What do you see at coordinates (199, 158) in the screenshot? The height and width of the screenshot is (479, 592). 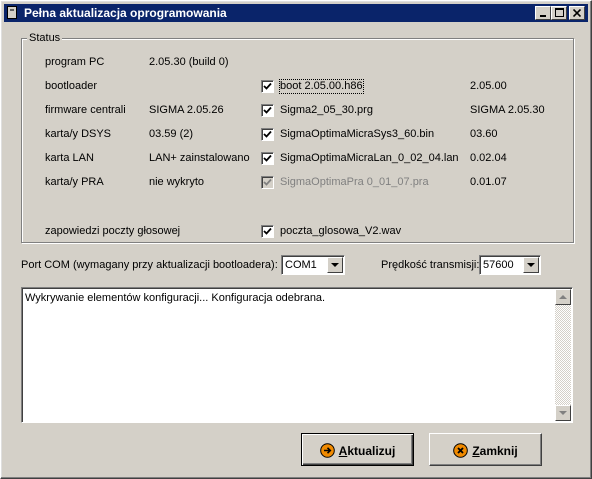 I see `row-current-version: LAN+ zainstalowano` at bounding box center [199, 158].